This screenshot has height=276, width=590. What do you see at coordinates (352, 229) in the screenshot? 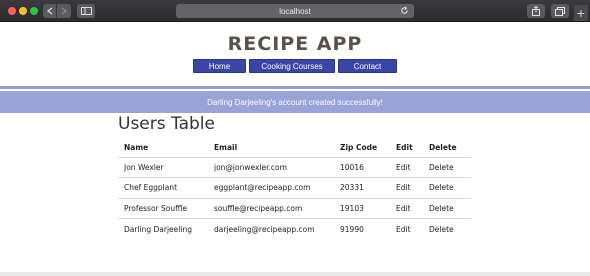
I see `user-zip: 91990` at bounding box center [352, 229].